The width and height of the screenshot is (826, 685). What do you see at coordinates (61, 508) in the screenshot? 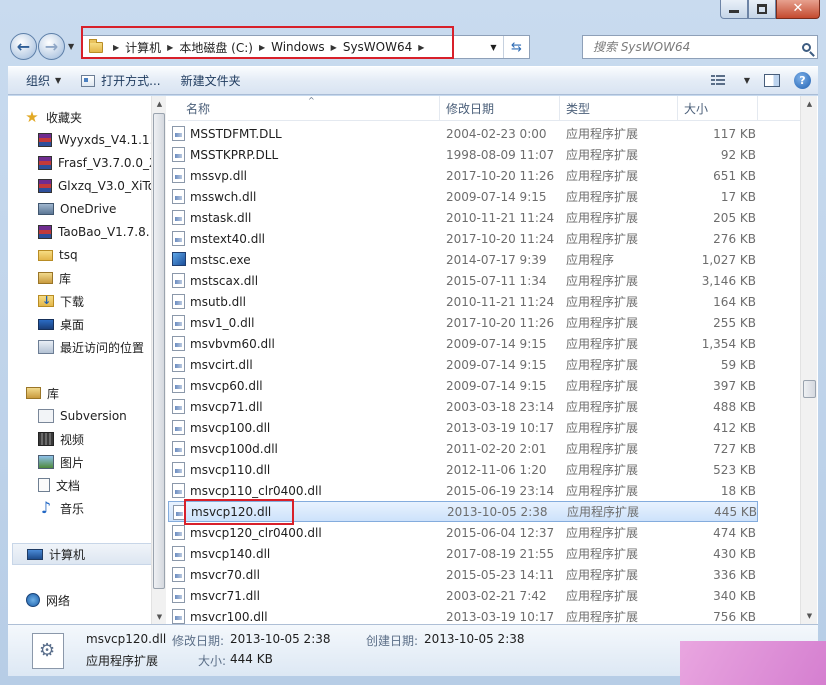
I see `nav-library-item: ♪ 音乐` at bounding box center [61, 508].